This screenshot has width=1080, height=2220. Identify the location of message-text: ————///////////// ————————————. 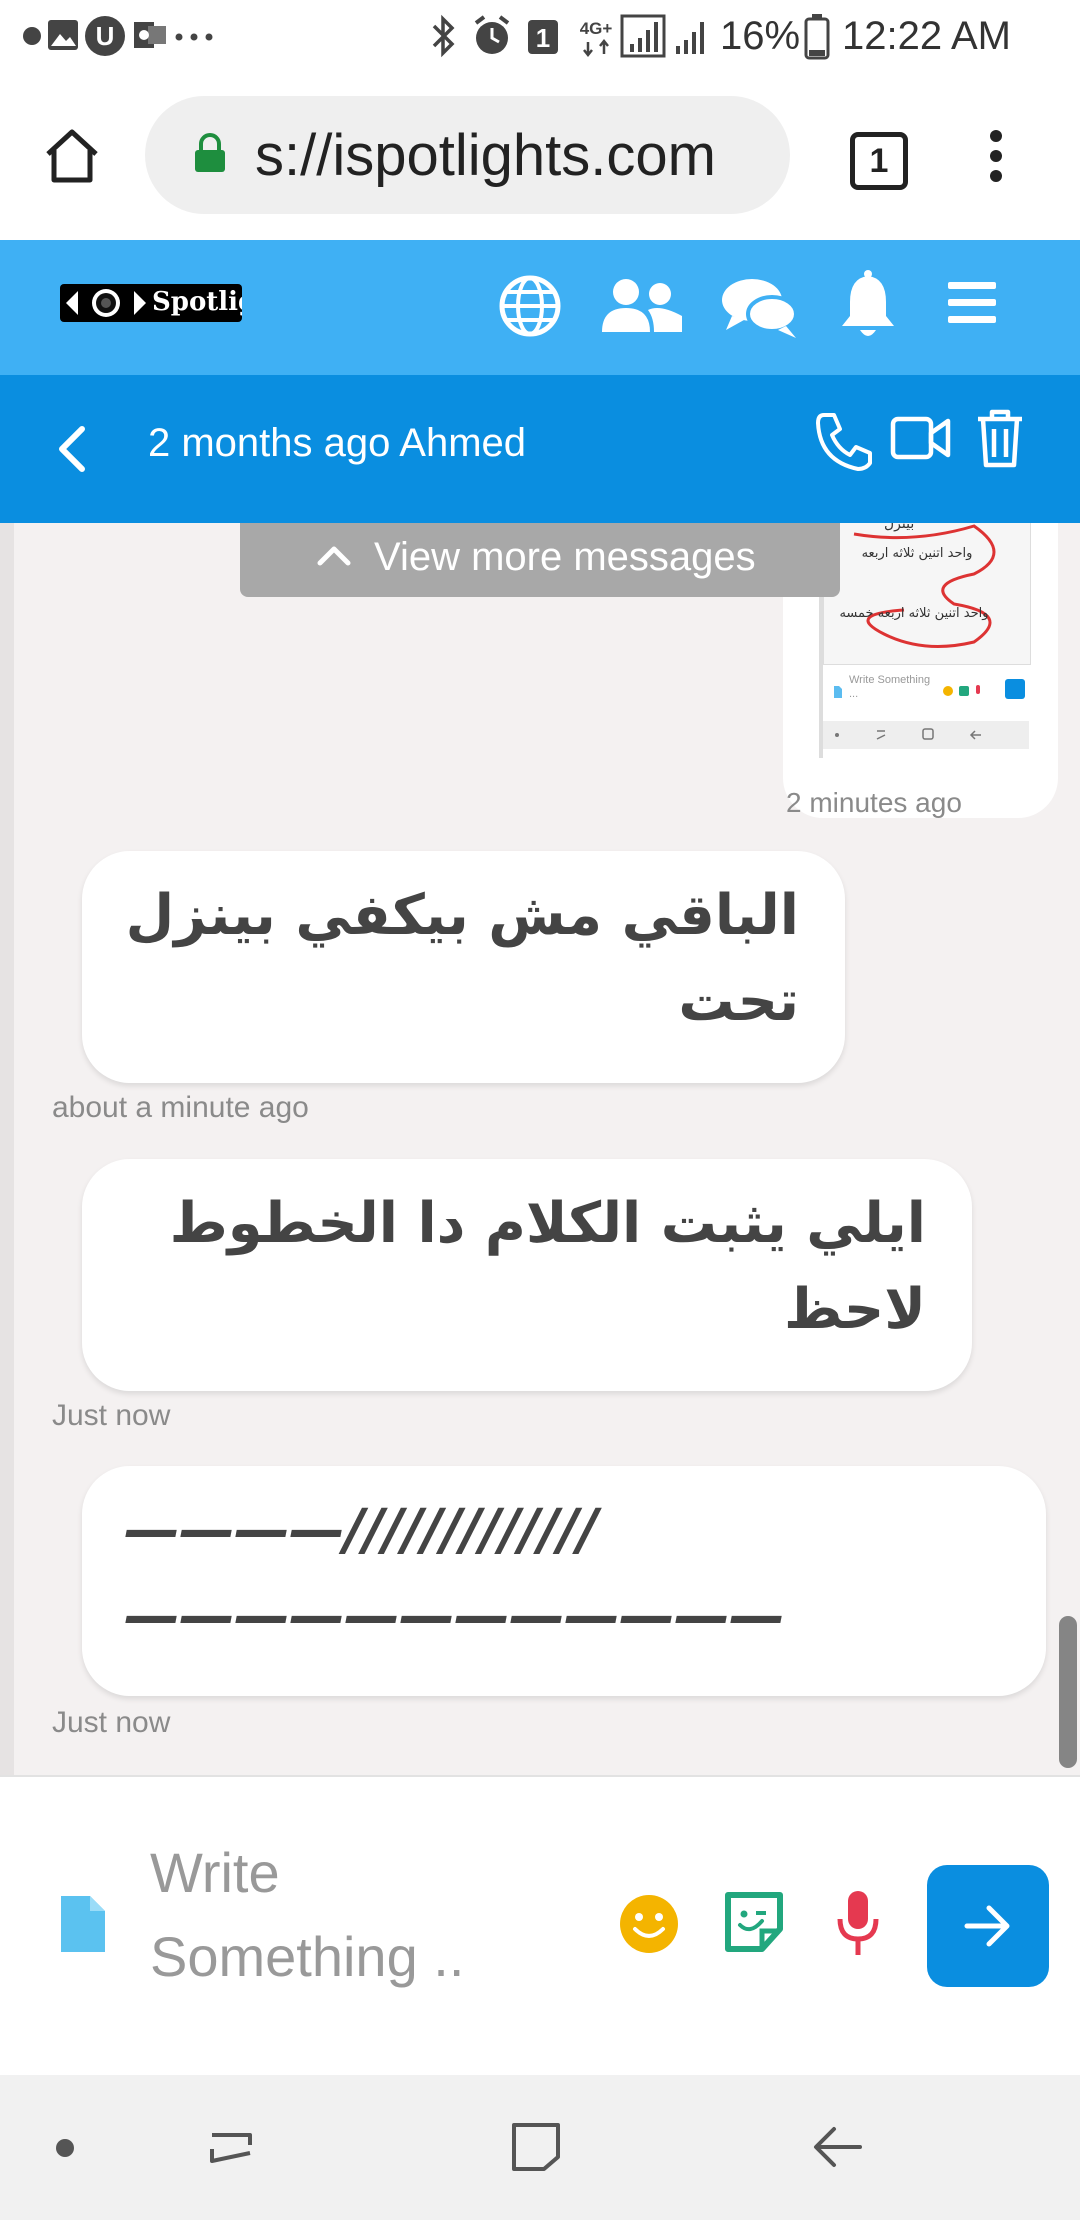
(454, 1574).